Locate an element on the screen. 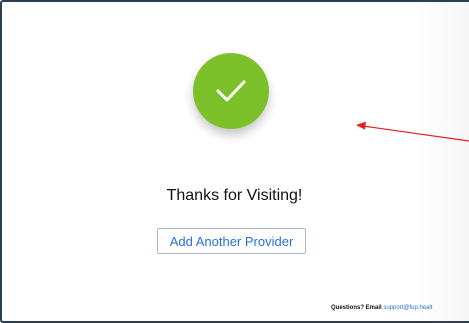 The width and height of the screenshot is (469, 323). footer-contact: Questions? Email support@fup.healt is located at coordinates (381, 308).